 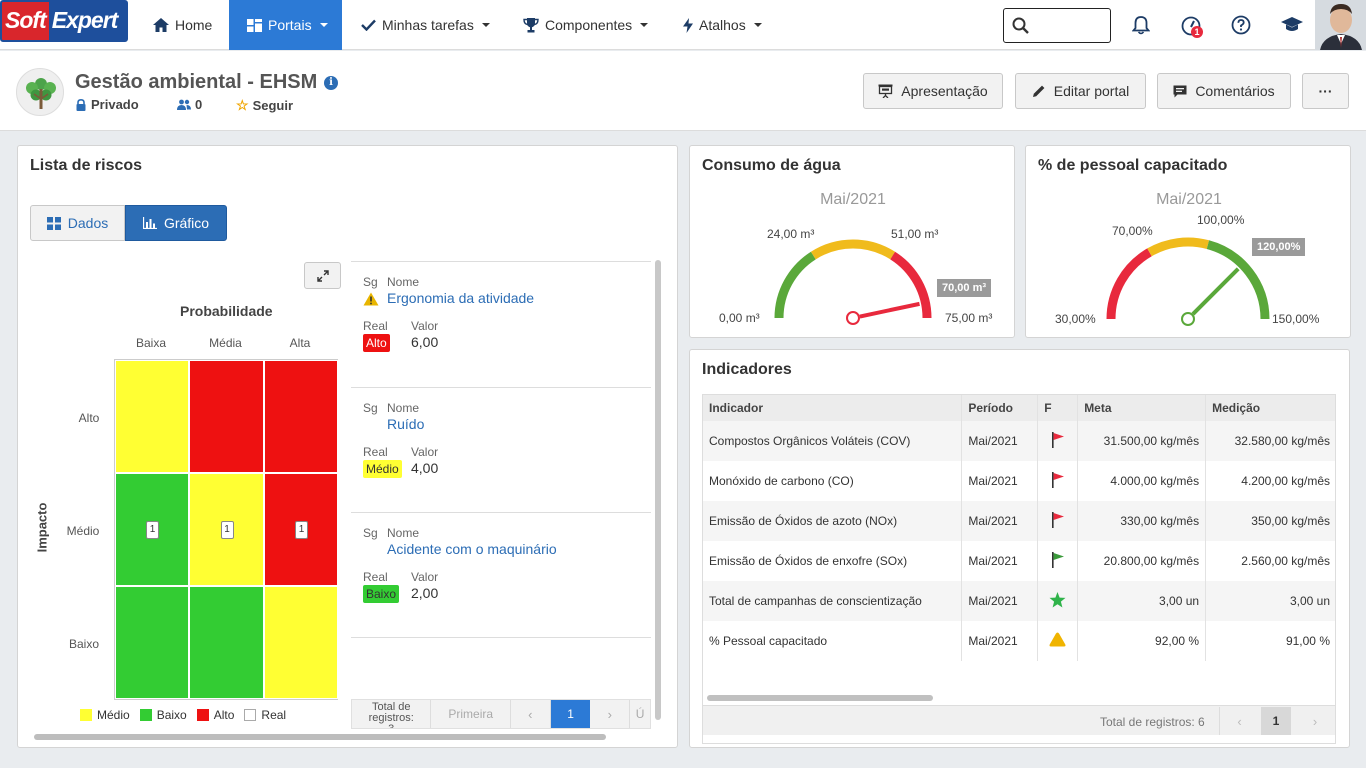 I want to click on notification-badge: 1, so click(x=1197, y=32).